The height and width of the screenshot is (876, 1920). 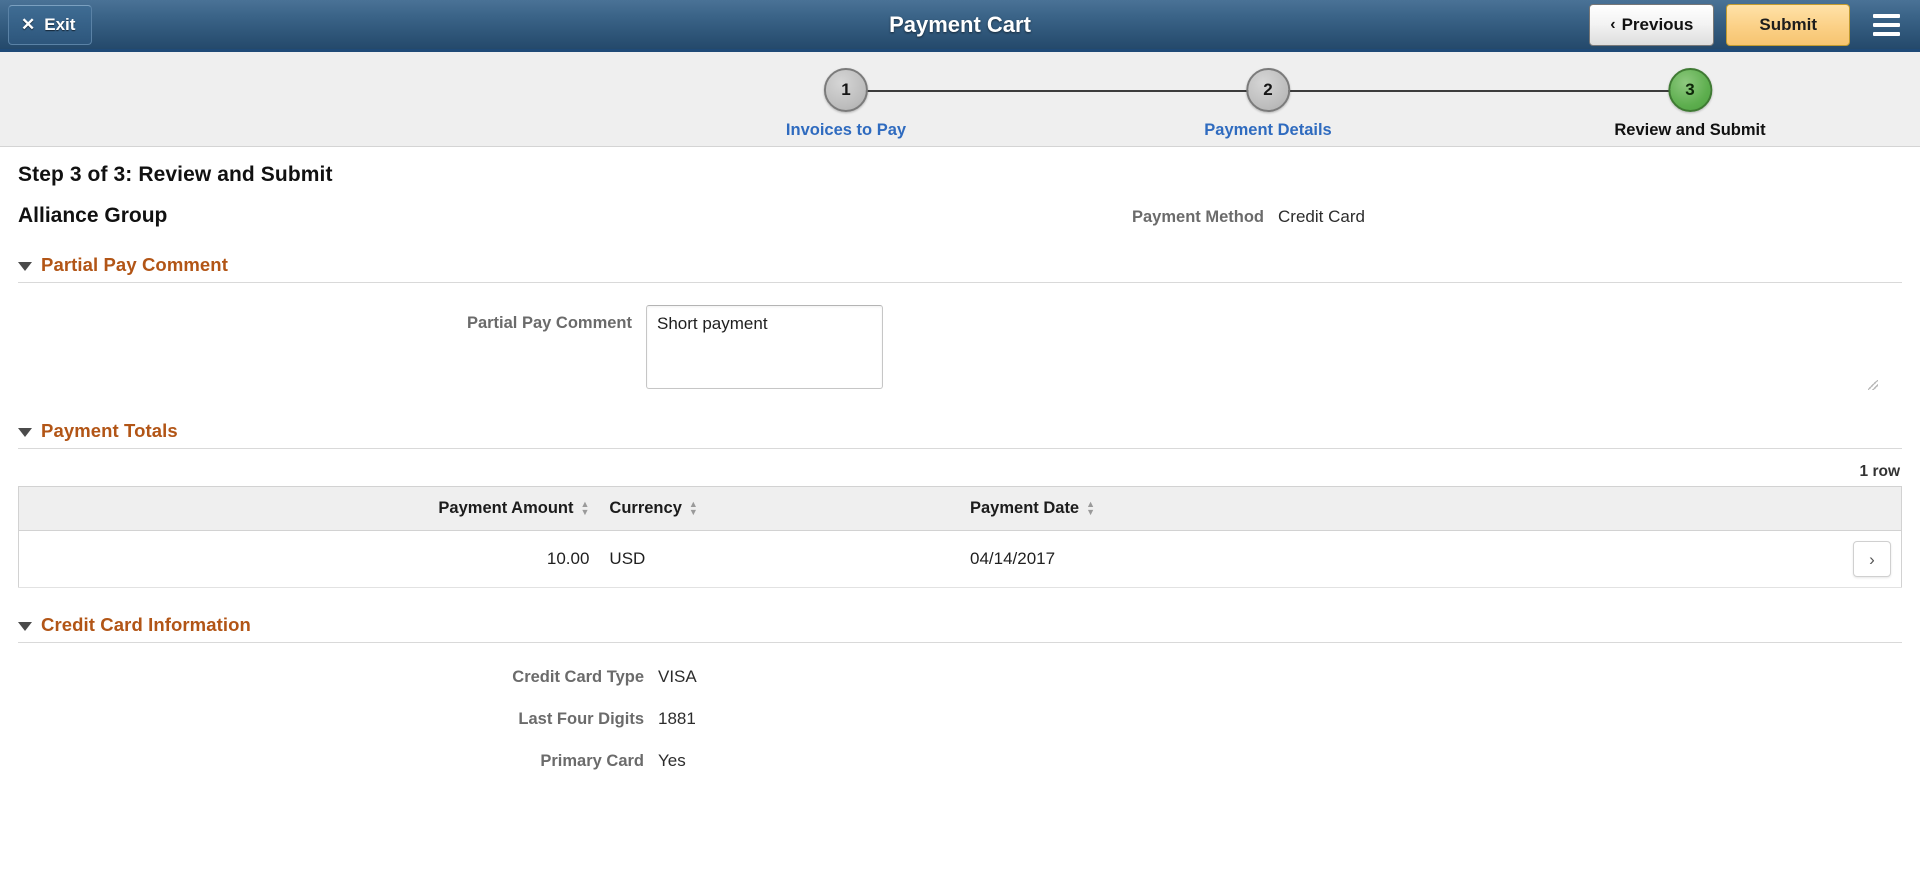 I want to click on cell-row-action: ›, so click(x=1841, y=559).